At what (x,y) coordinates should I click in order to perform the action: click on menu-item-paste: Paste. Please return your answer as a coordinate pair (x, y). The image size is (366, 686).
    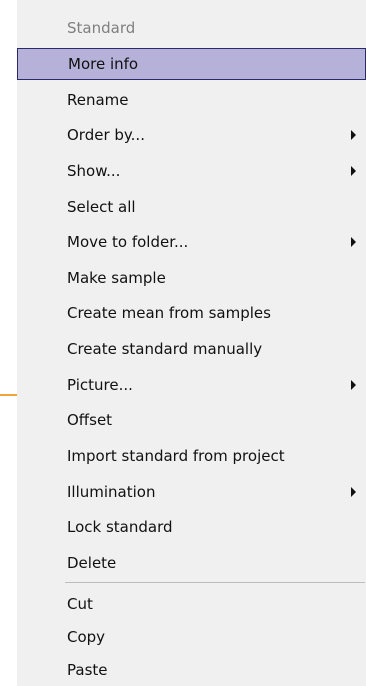
    Looking at the image, I should click on (191, 670).